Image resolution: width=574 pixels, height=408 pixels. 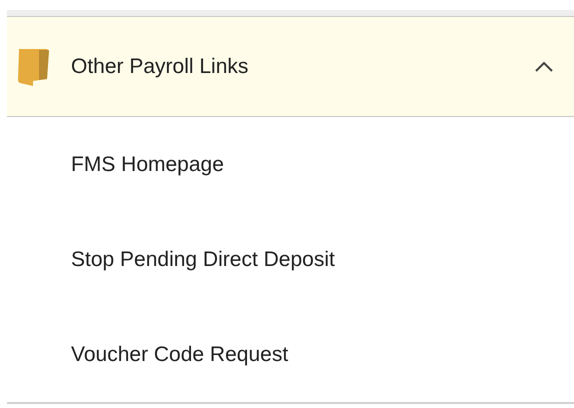 I want to click on folder-icon, so click(x=34, y=66).